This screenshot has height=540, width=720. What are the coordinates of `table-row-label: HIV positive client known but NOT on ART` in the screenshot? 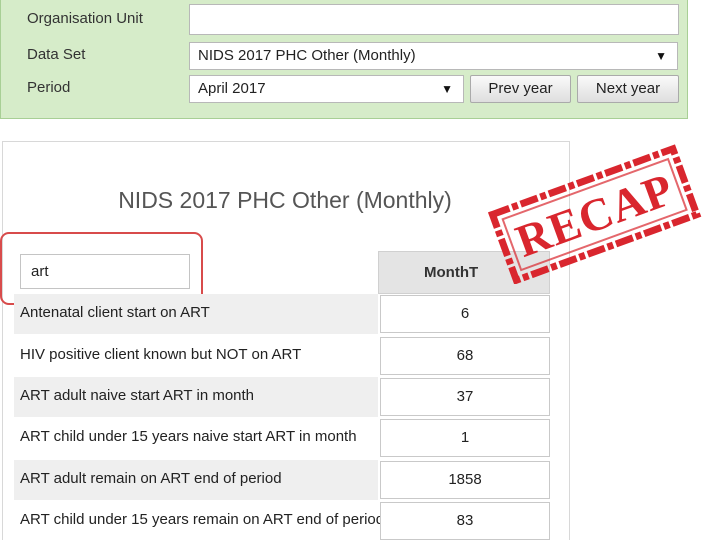 It's located at (161, 354).